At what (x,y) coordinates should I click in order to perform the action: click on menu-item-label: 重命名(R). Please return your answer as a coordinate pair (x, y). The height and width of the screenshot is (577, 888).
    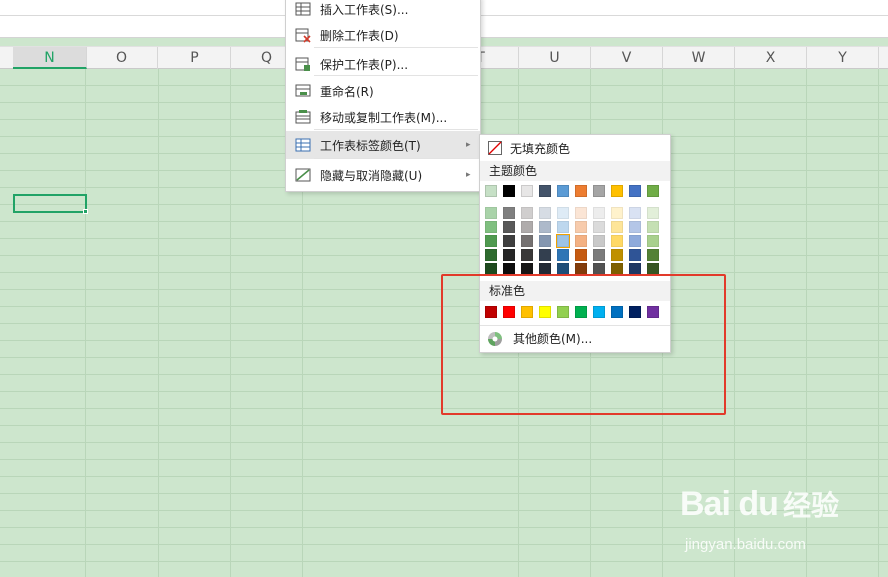
    Looking at the image, I should click on (347, 91).